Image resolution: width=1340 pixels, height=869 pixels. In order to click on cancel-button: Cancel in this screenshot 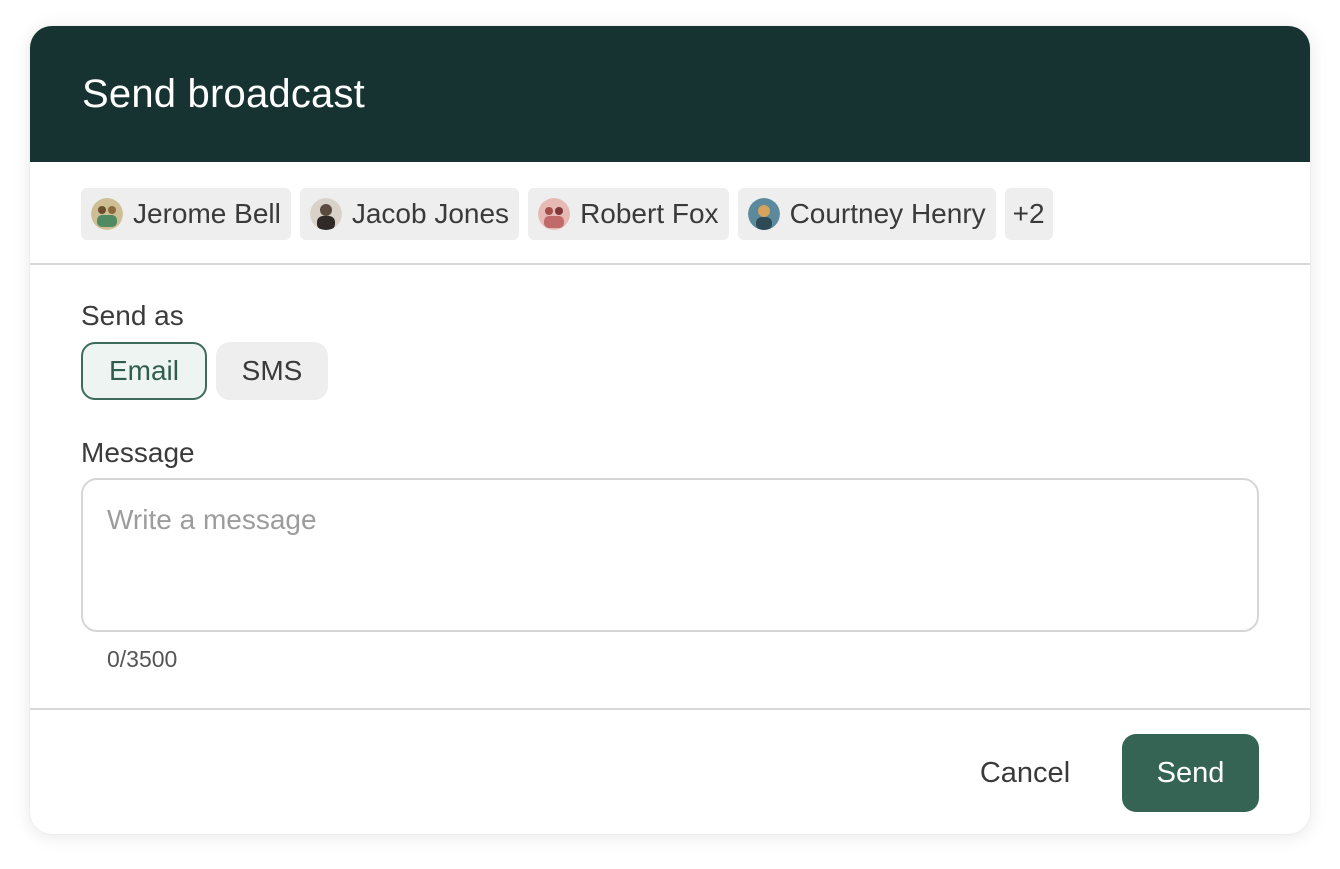, I will do `click(1025, 773)`.